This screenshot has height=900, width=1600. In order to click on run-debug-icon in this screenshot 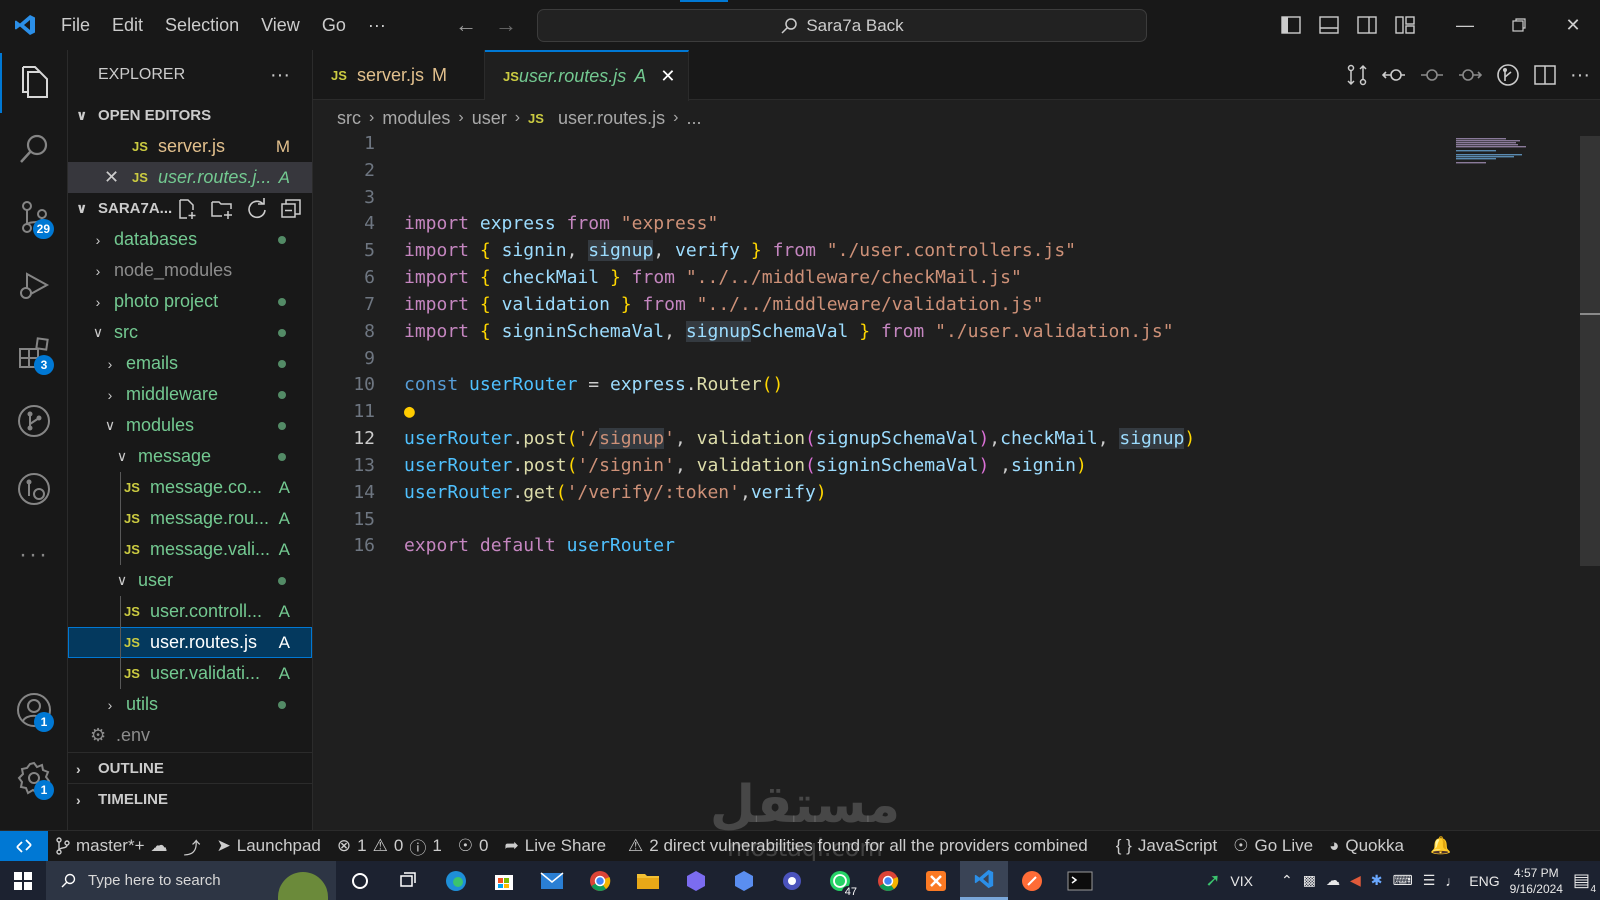, I will do `click(34, 285)`.